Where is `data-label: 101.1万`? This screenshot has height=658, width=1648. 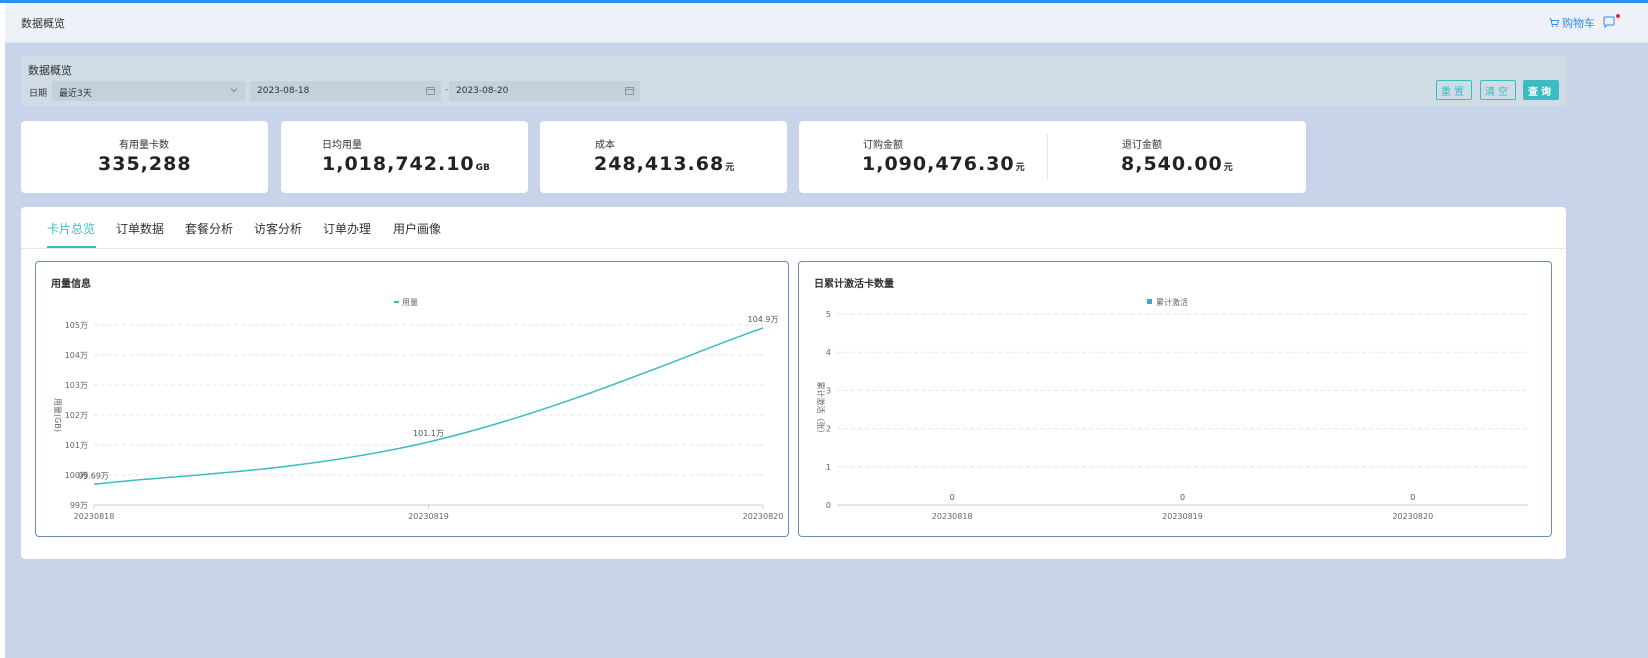
data-label: 101.1万 is located at coordinates (428, 433).